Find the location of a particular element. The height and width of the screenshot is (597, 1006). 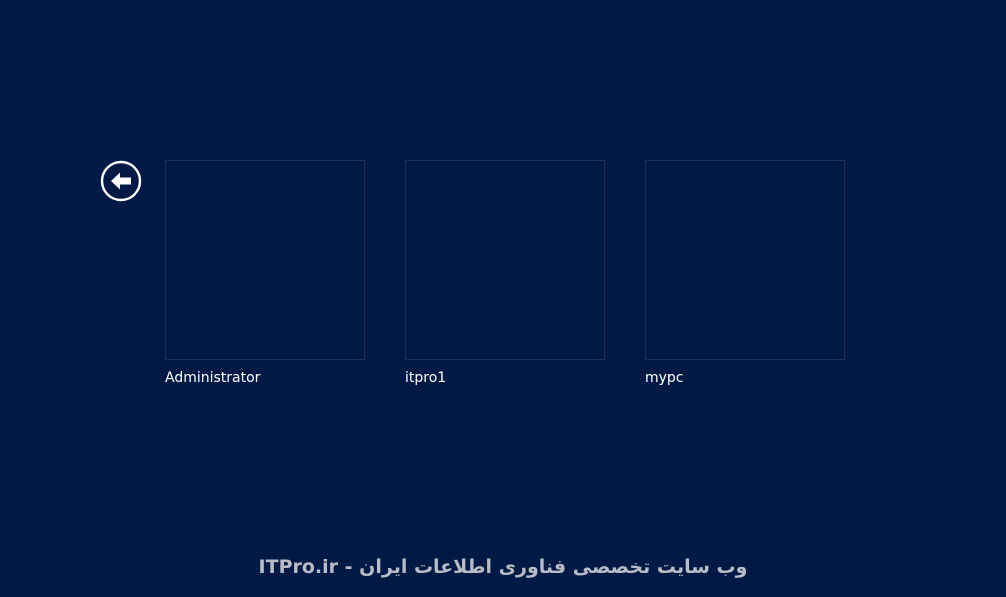

back-button is located at coordinates (121, 181).